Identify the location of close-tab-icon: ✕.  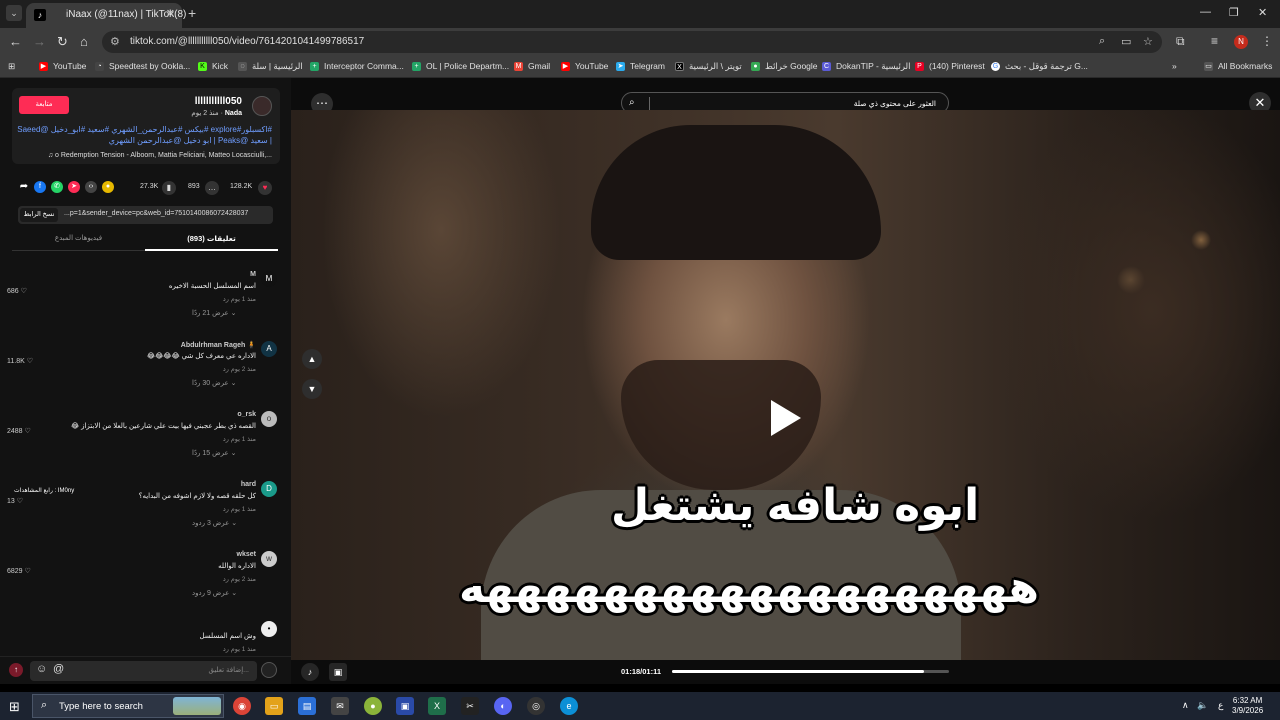
(170, 13).